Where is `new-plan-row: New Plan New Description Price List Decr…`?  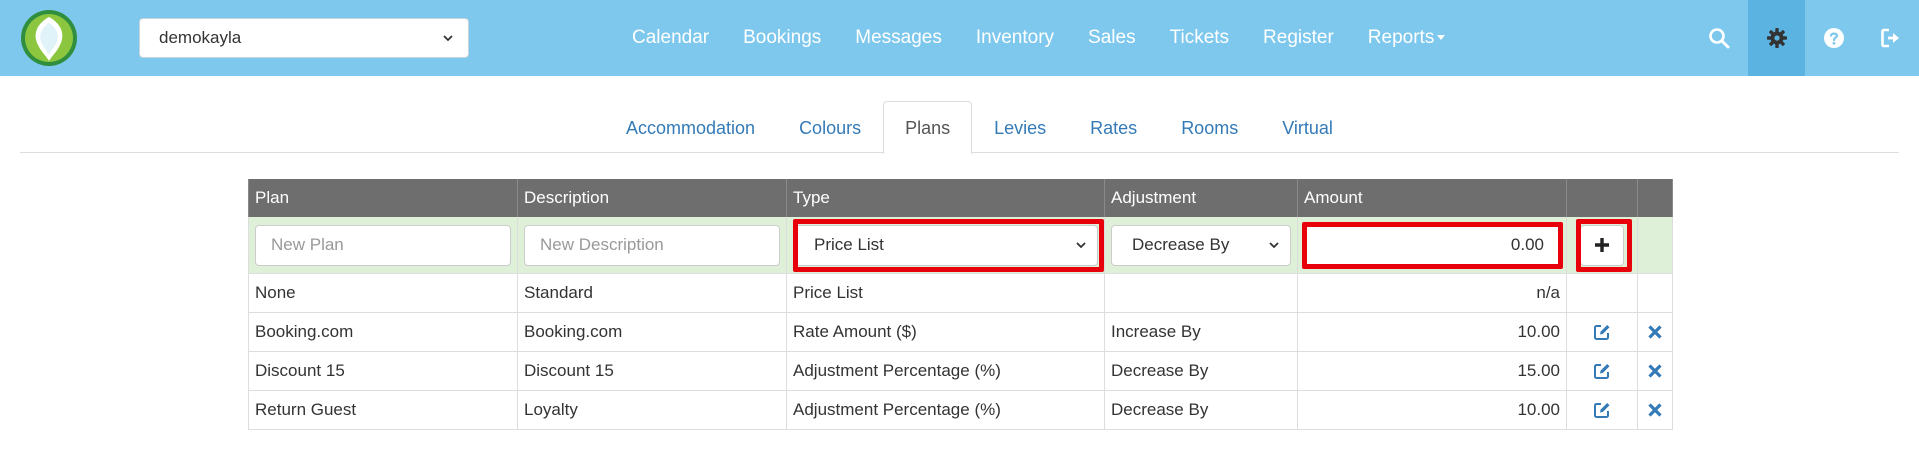
new-plan-row: New Plan New Description Price List Decr… is located at coordinates (960, 245).